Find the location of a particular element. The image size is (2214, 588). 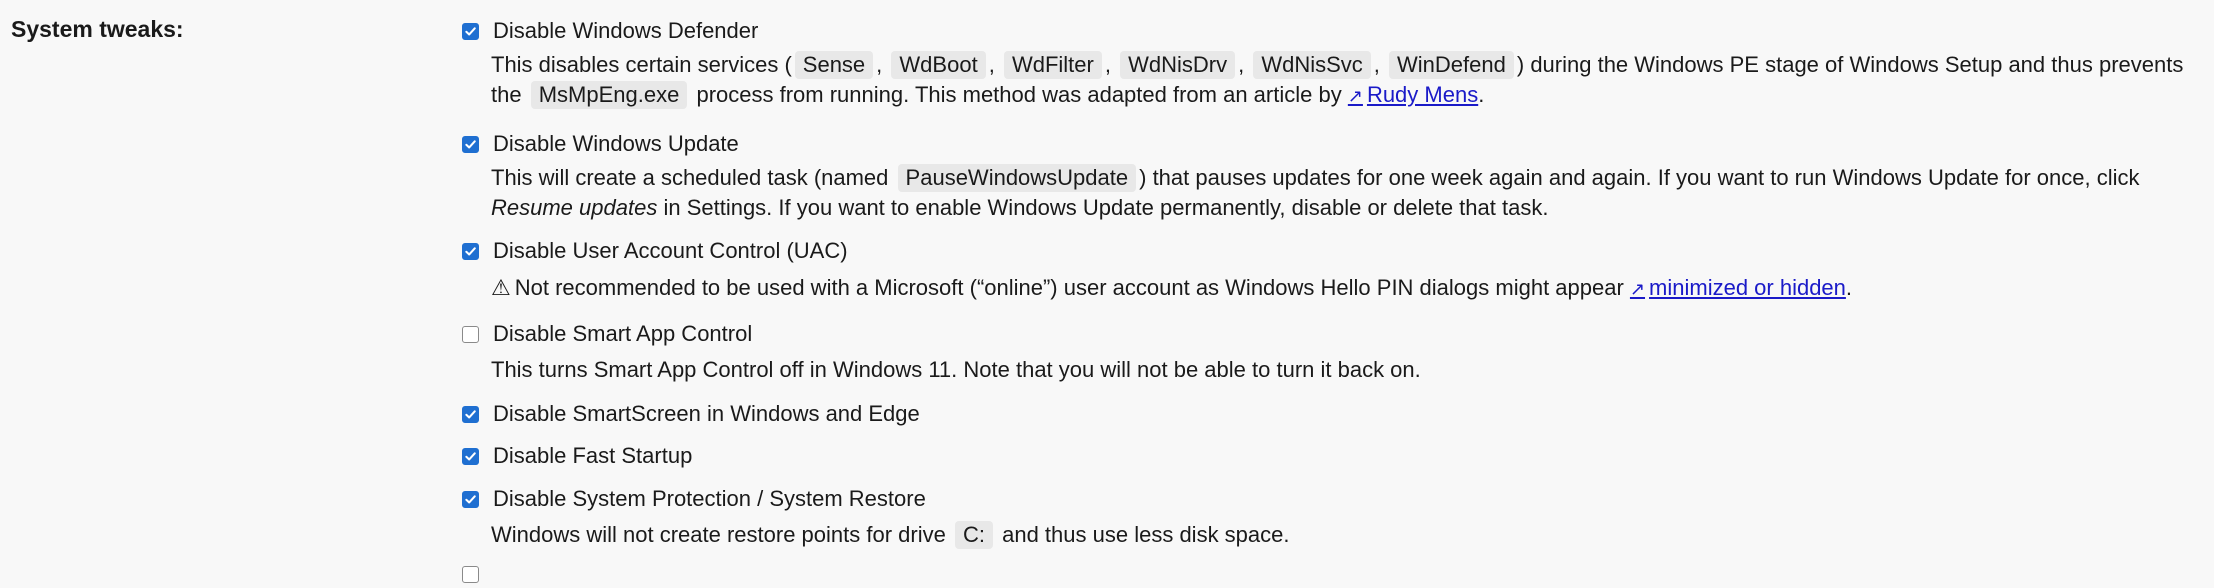

checkbox-disable-uac is located at coordinates (470, 251).